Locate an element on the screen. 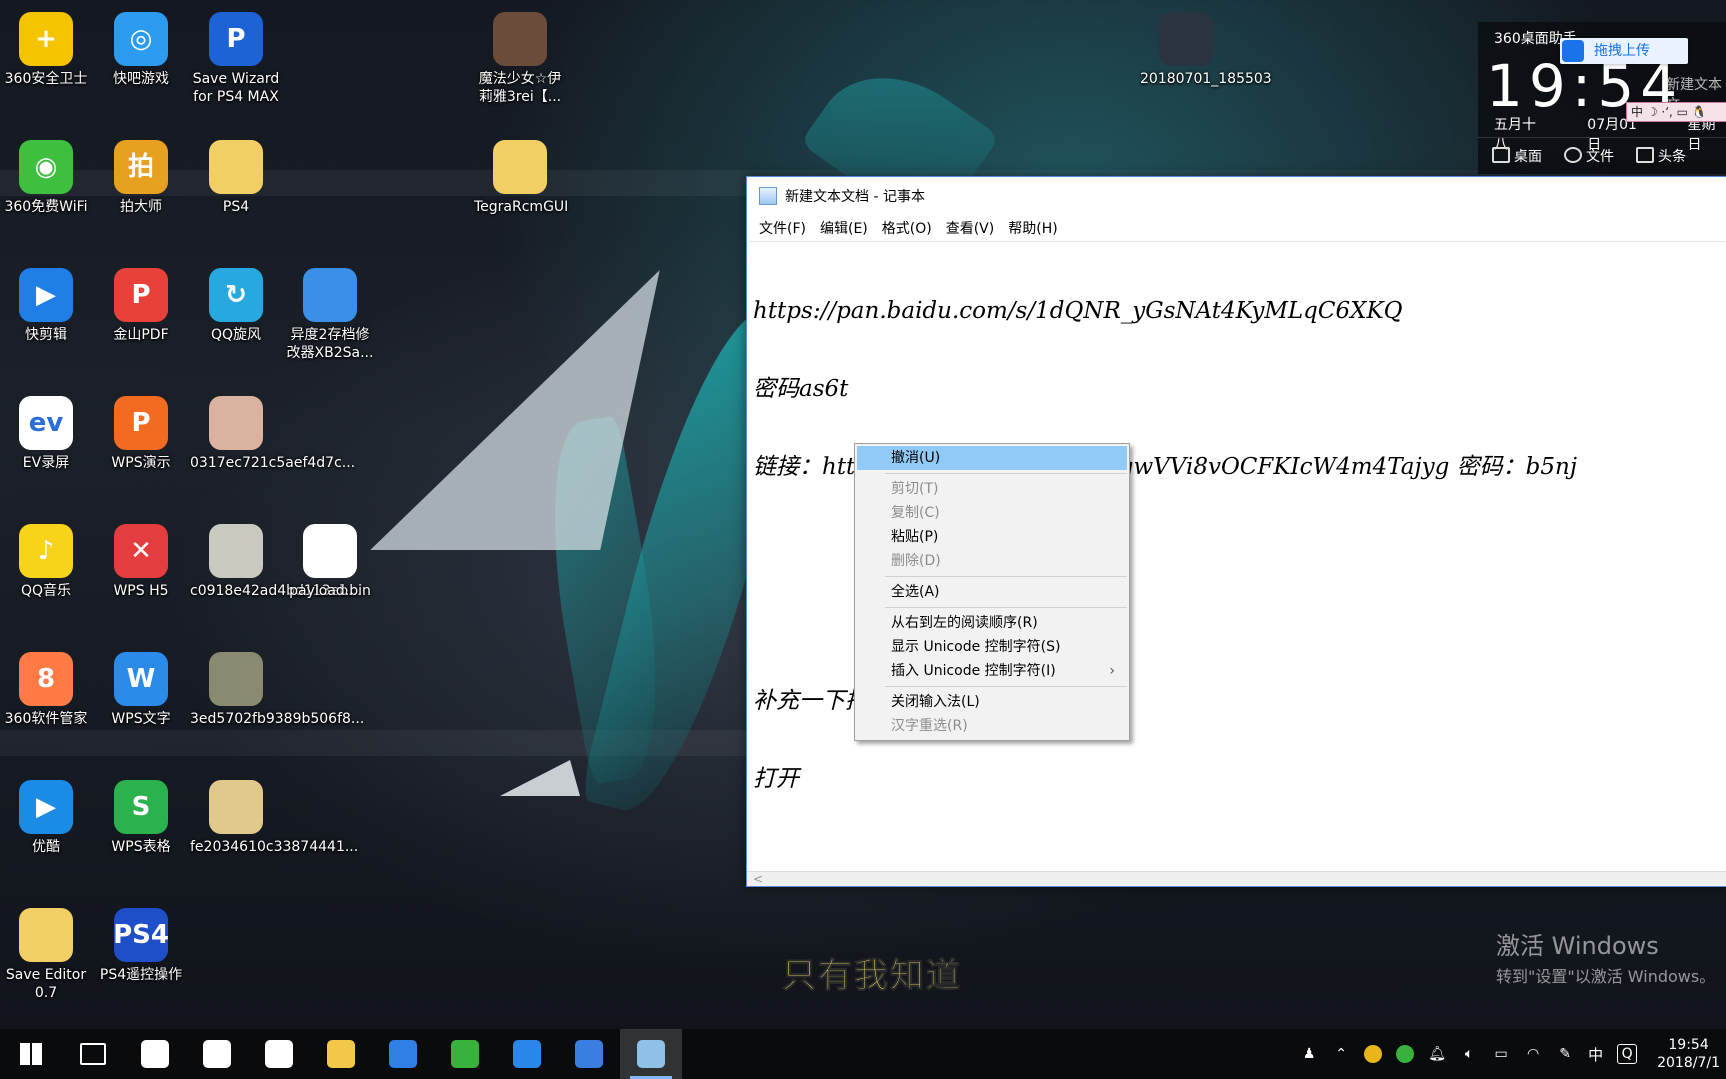 This screenshot has width=1726, height=1079. desktop-icon-label: WPS H5 is located at coordinates (141, 591).